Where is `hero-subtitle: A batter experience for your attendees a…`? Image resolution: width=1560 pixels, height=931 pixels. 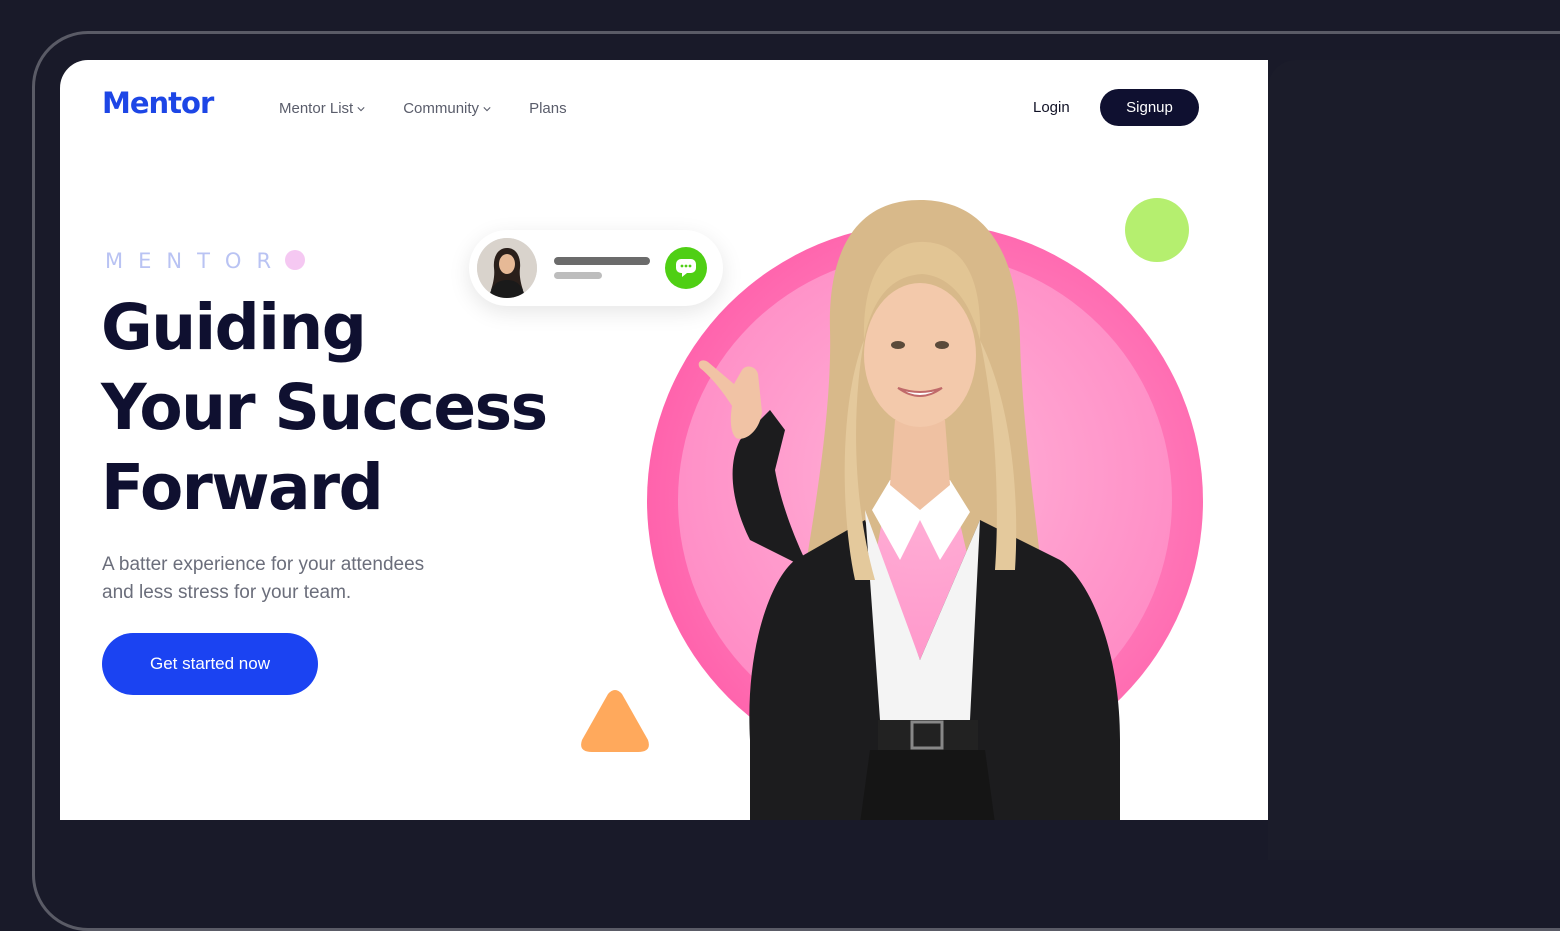
hero-subtitle: A batter experience for your attendees a… is located at coordinates (302, 579).